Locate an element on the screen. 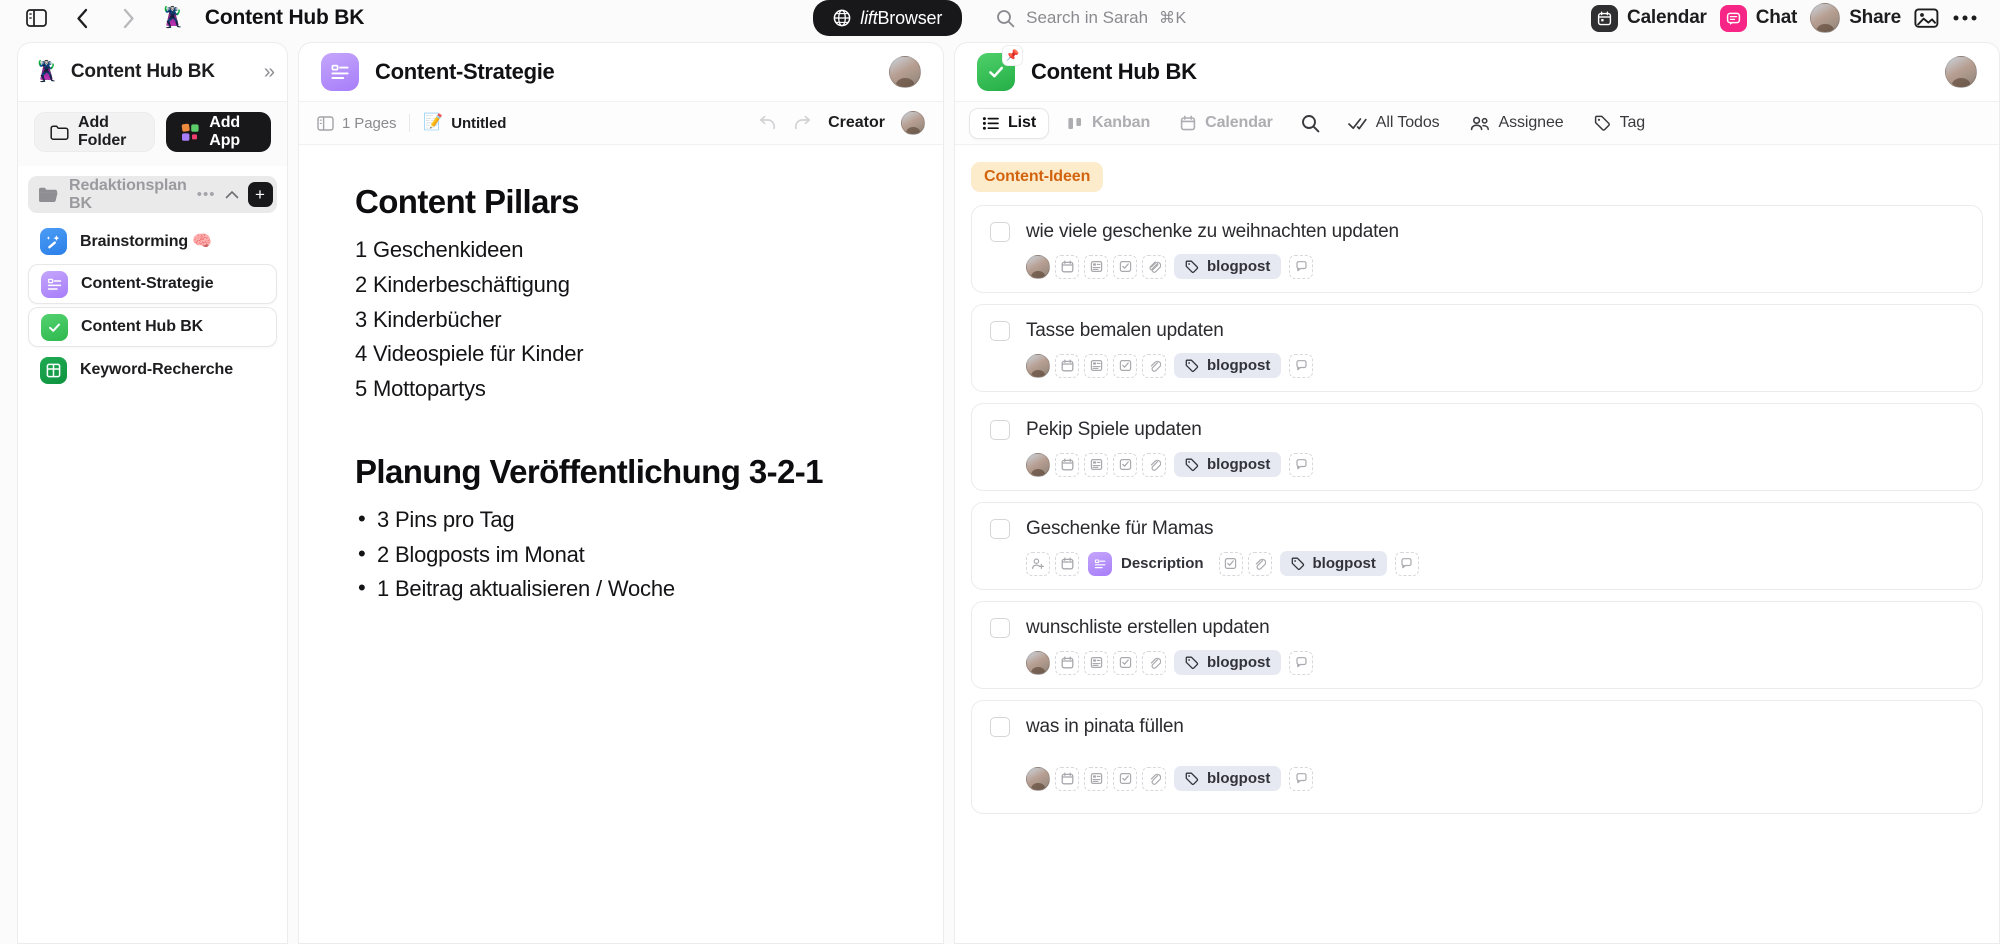 Image resolution: width=2000 pixels, height=944 pixels. task-search-button is located at coordinates (1310, 123).